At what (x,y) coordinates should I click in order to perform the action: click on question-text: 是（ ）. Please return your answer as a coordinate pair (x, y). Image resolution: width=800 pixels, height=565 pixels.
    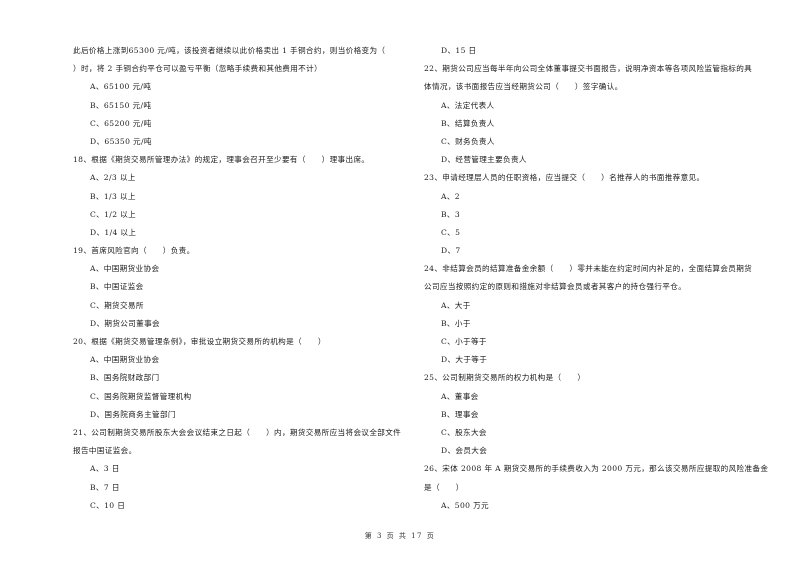
    Looking at the image, I should click on (444, 487).